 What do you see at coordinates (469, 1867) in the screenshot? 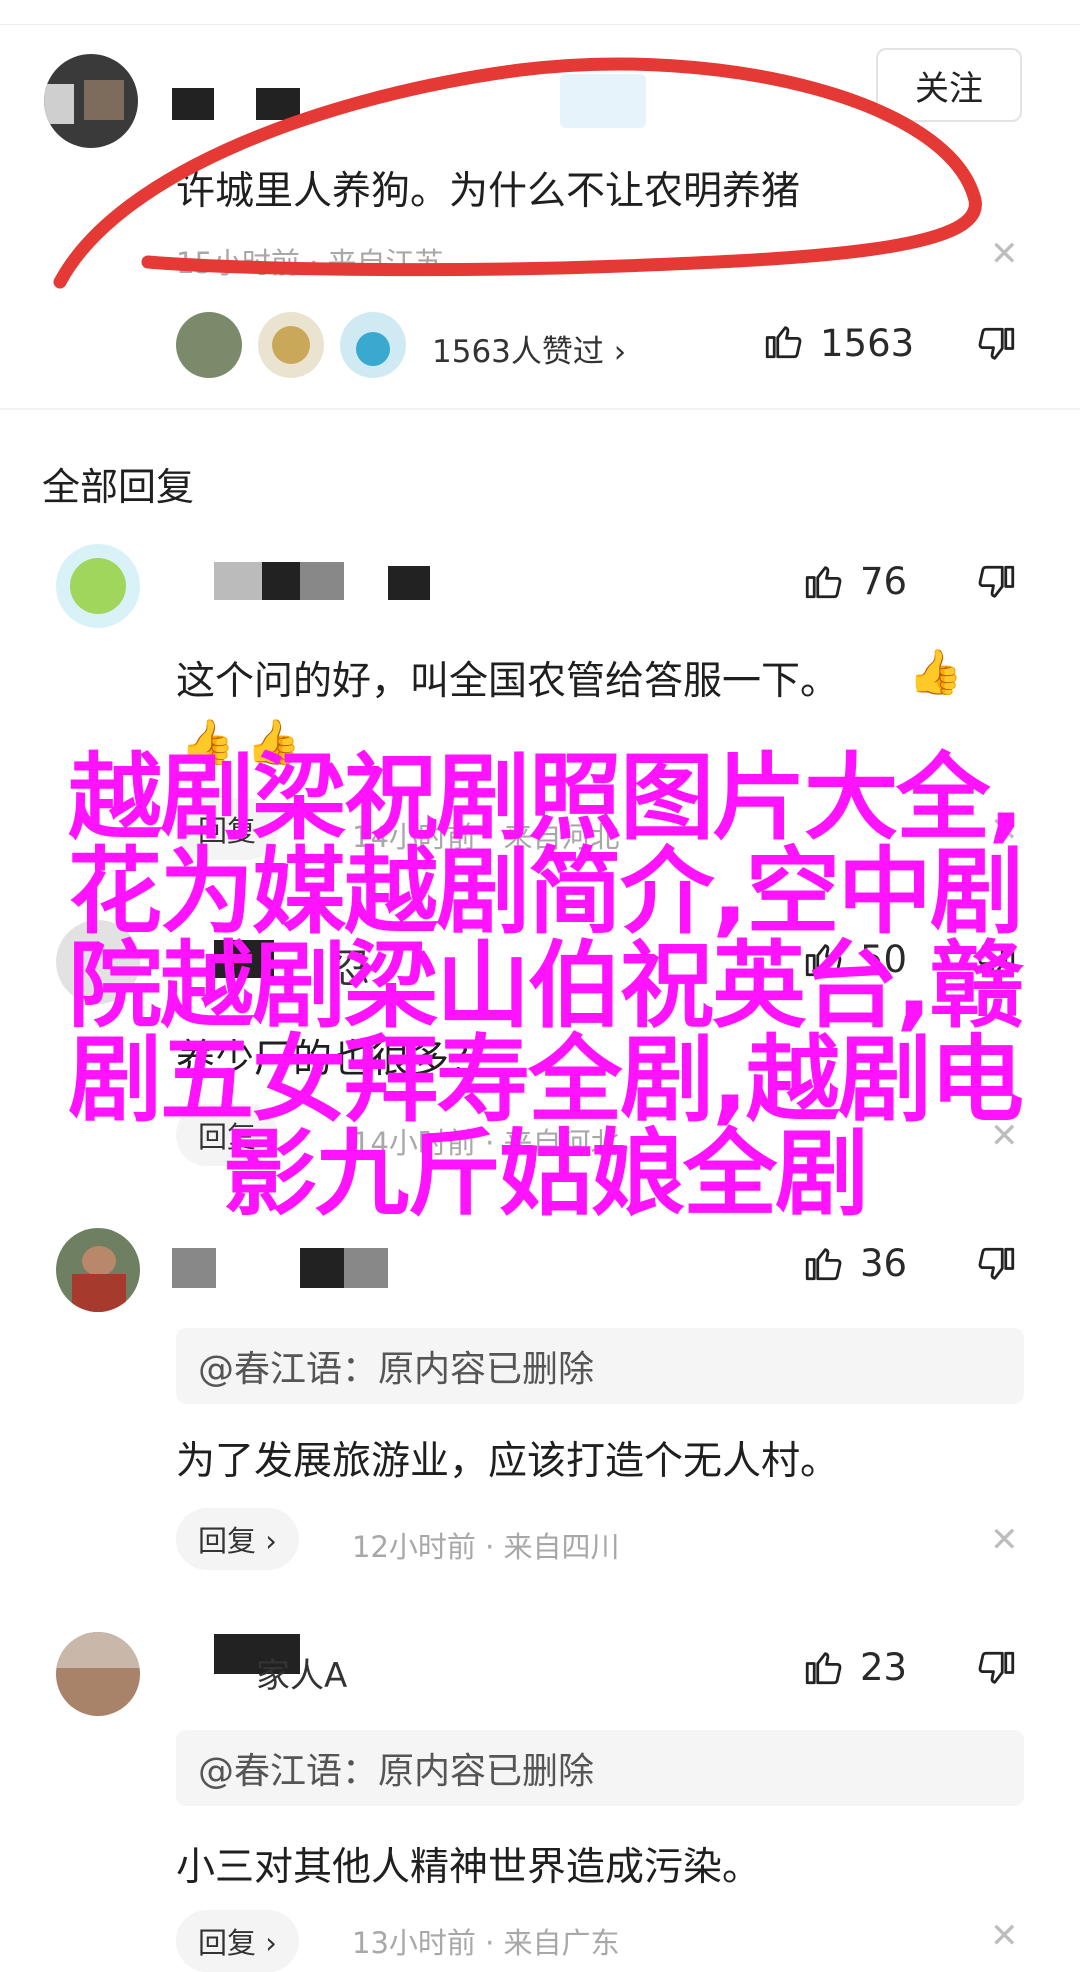
I see `comment-4-text: 小三对其他人精神世界造成污染。` at bounding box center [469, 1867].